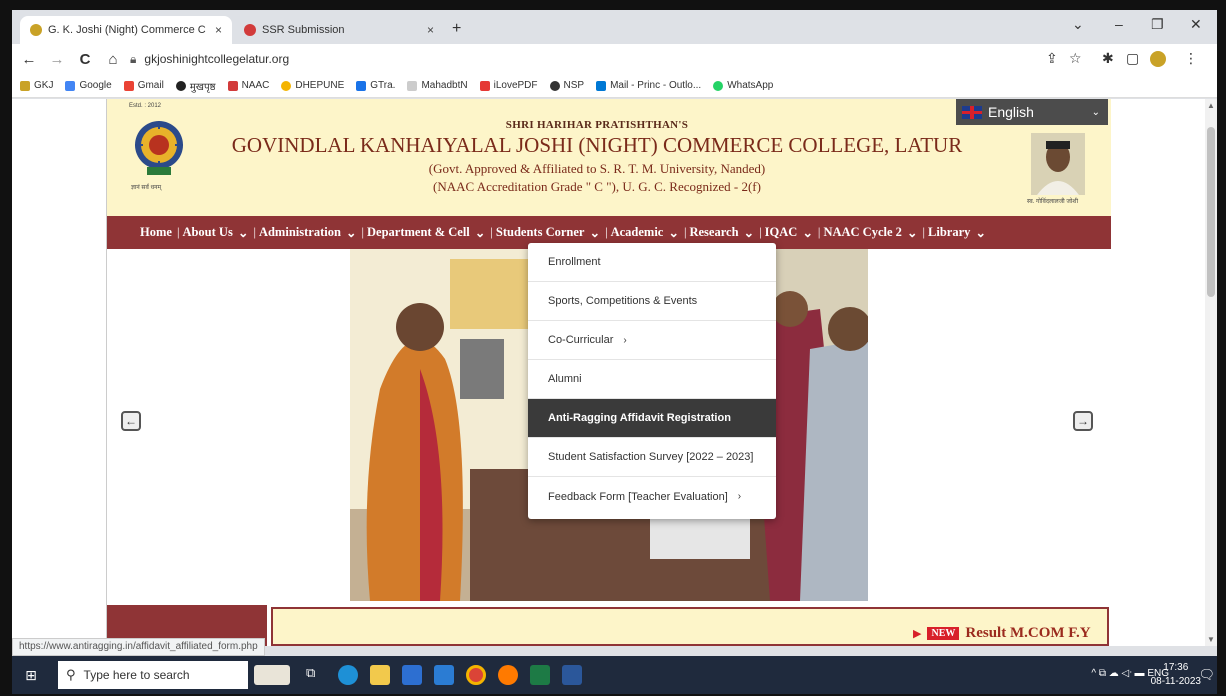  Describe the element at coordinates (412, 675) in the screenshot. I see `store-icon` at that location.